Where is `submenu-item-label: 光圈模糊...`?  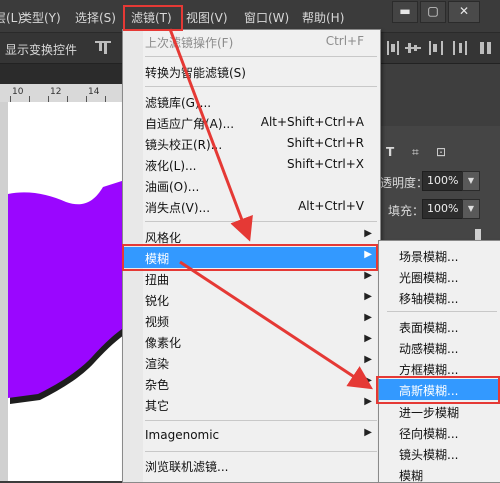
submenu-item-label: 光圈模糊... is located at coordinates (429, 278).